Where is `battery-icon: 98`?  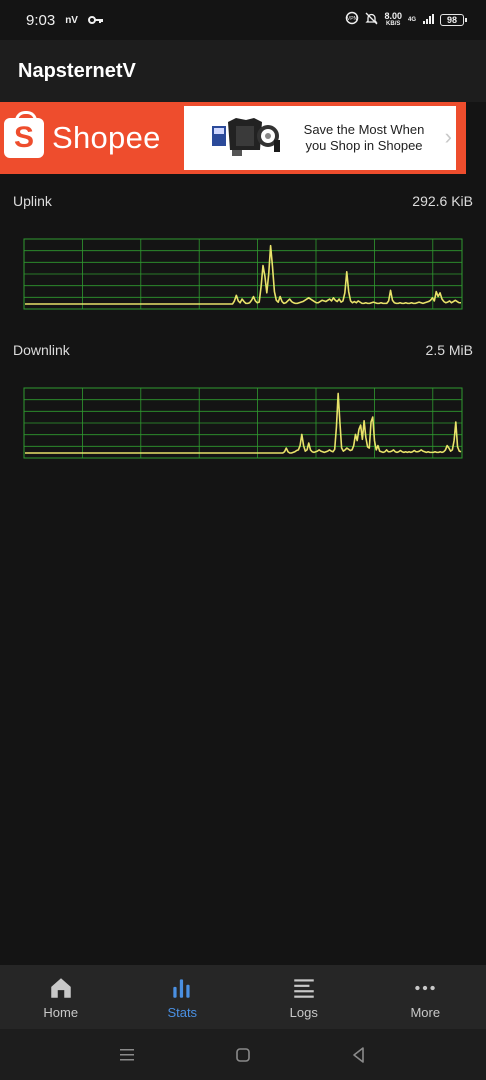 battery-icon: 98 is located at coordinates (453, 20).